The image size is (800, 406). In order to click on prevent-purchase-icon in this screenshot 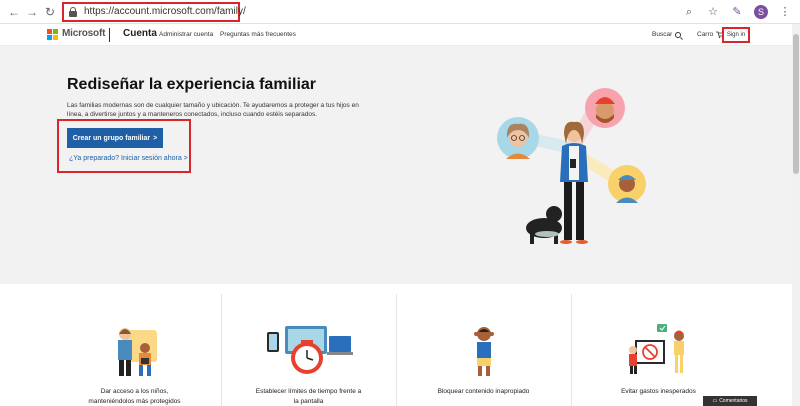, I will do `click(656, 349)`.